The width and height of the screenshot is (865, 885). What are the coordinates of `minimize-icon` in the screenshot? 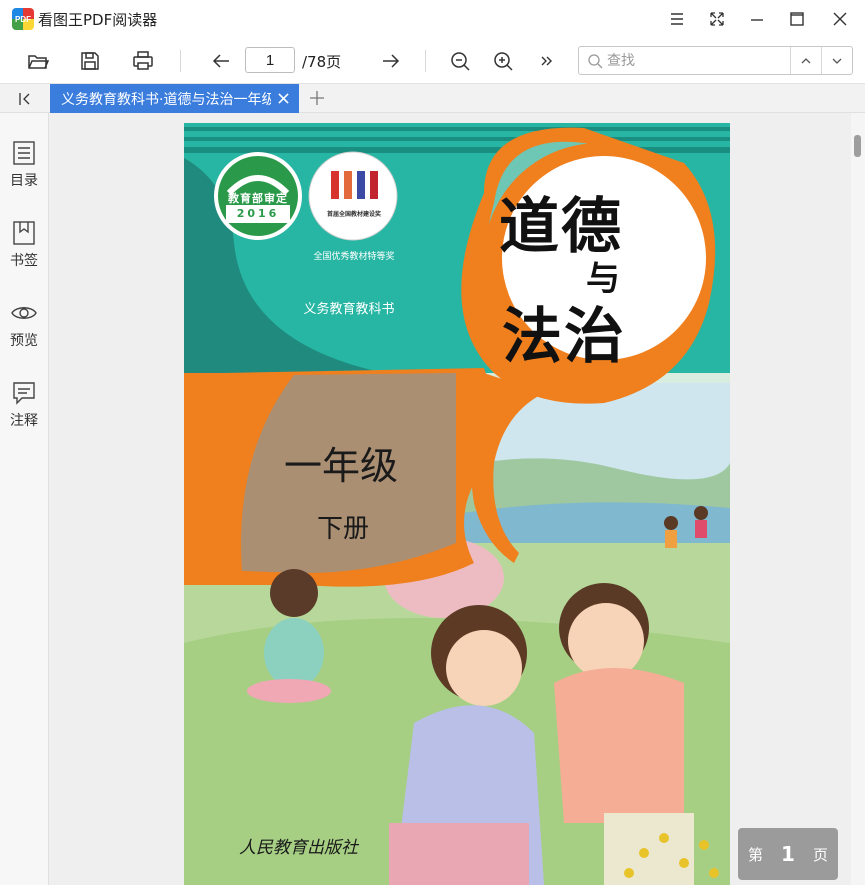 It's located at (757, 20).